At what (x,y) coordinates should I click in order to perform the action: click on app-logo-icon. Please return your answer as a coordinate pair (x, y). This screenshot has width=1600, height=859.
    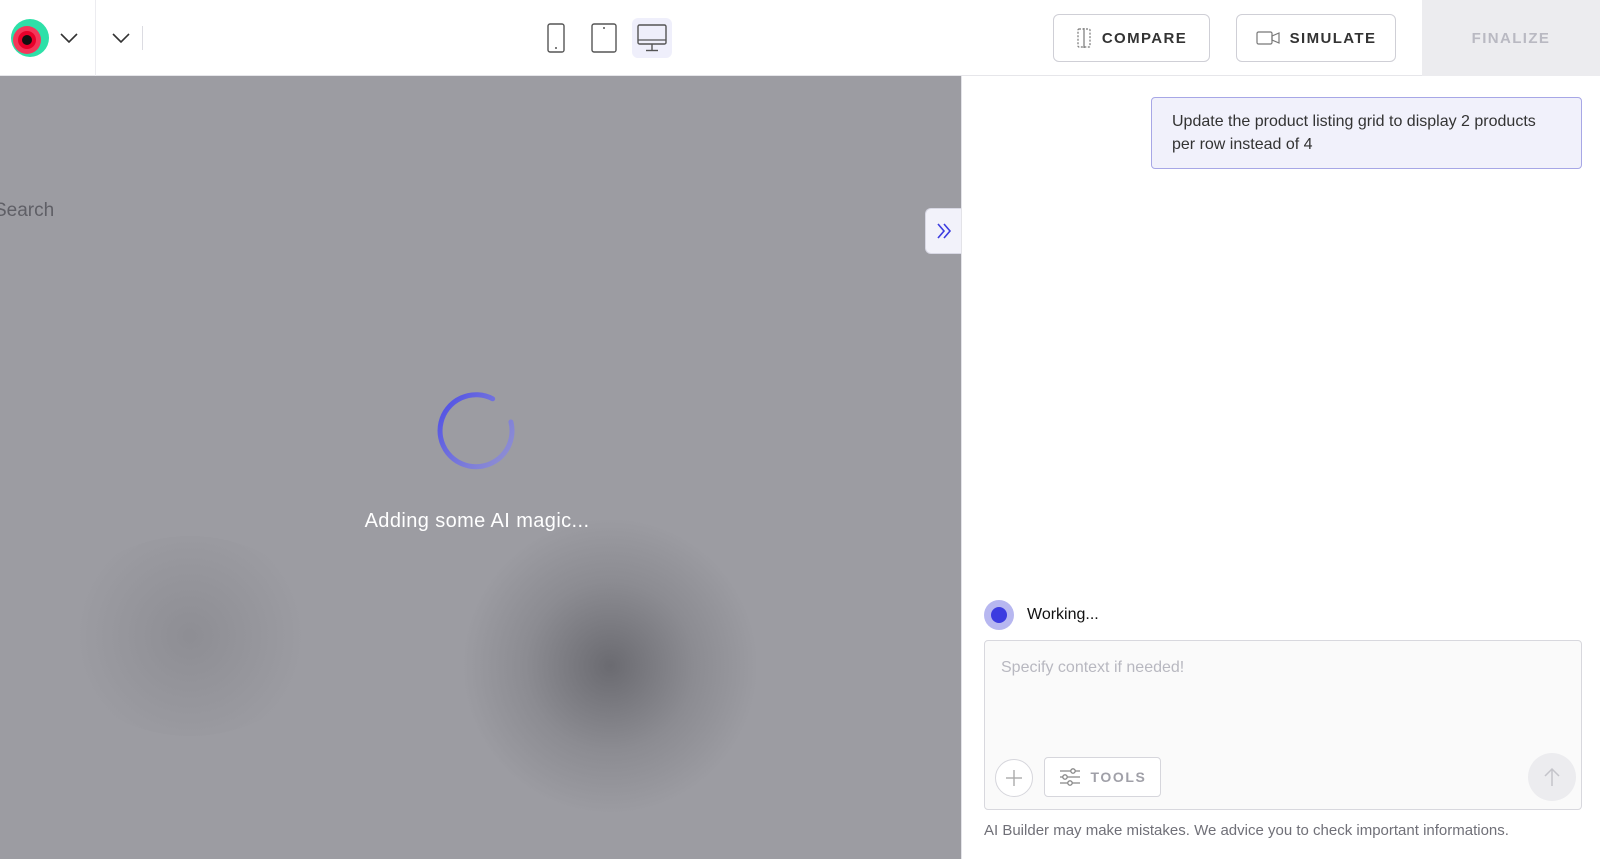
    Looking at the image, I should click on (30, 38).